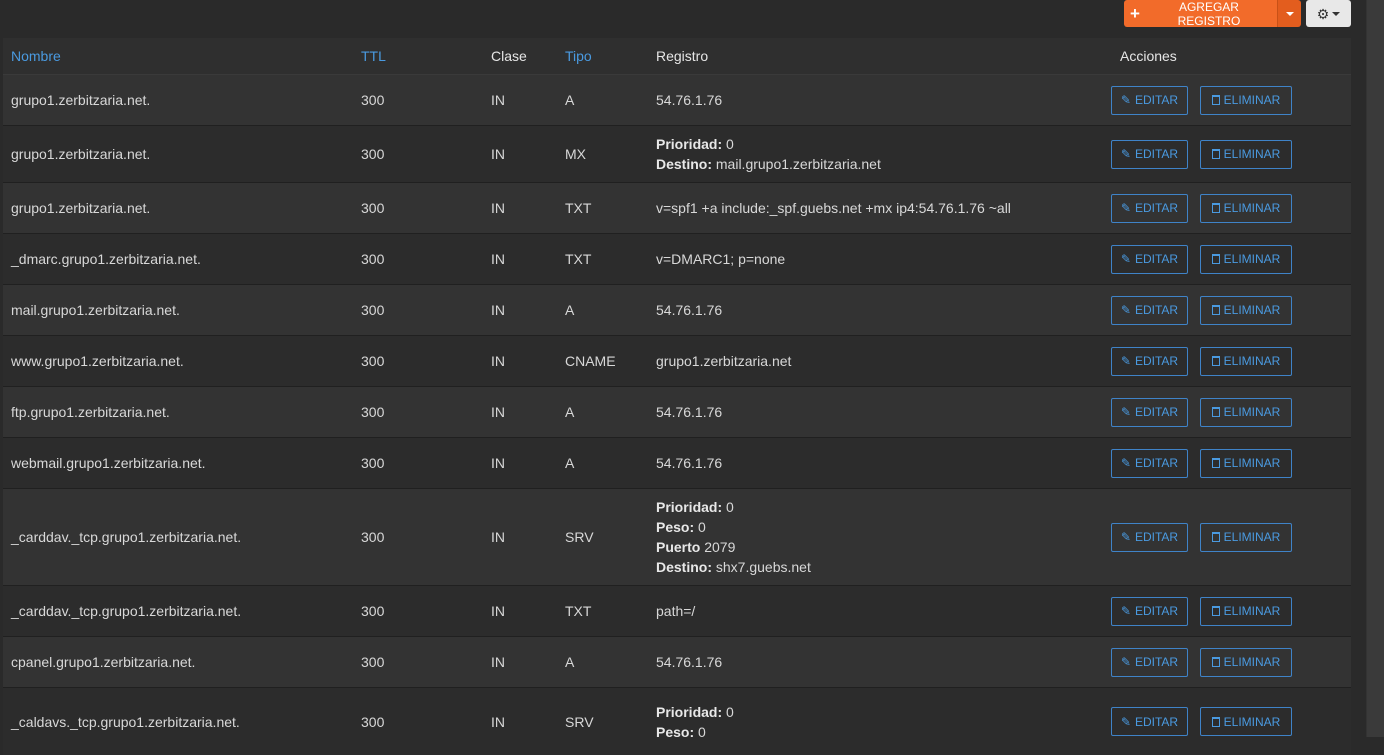 This screenshot has width=1384, height=755. I want to click on add-record-button: + AGREGAR REGISTRO, so click(1200, 13).